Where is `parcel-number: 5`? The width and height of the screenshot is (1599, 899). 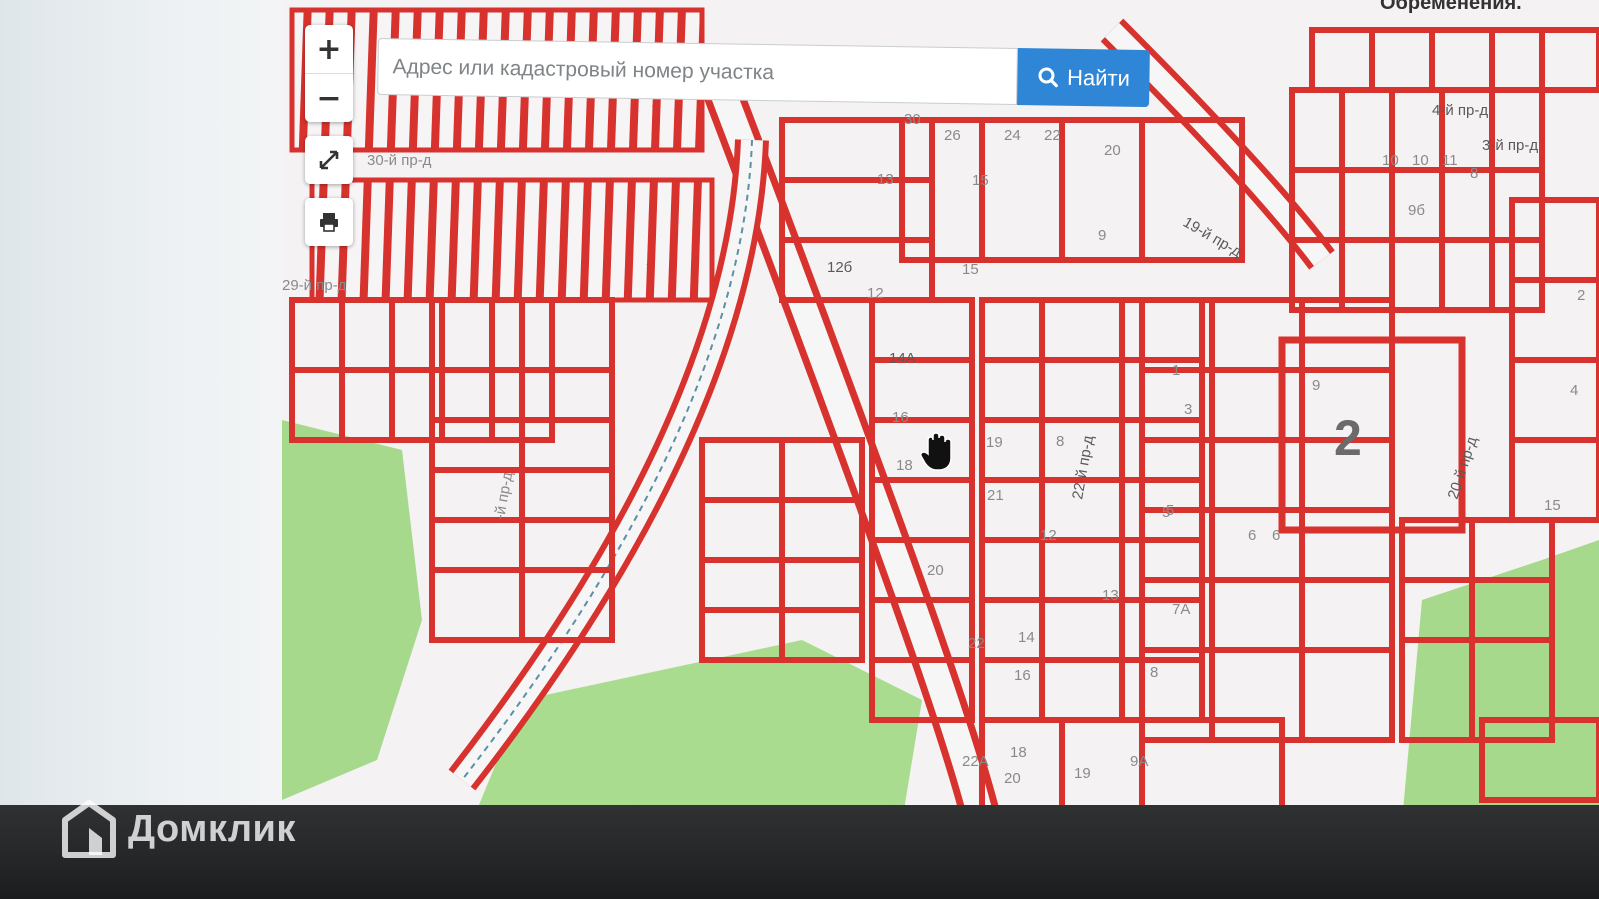 parcel-number: 5 is located at coordinates (1166, 512).